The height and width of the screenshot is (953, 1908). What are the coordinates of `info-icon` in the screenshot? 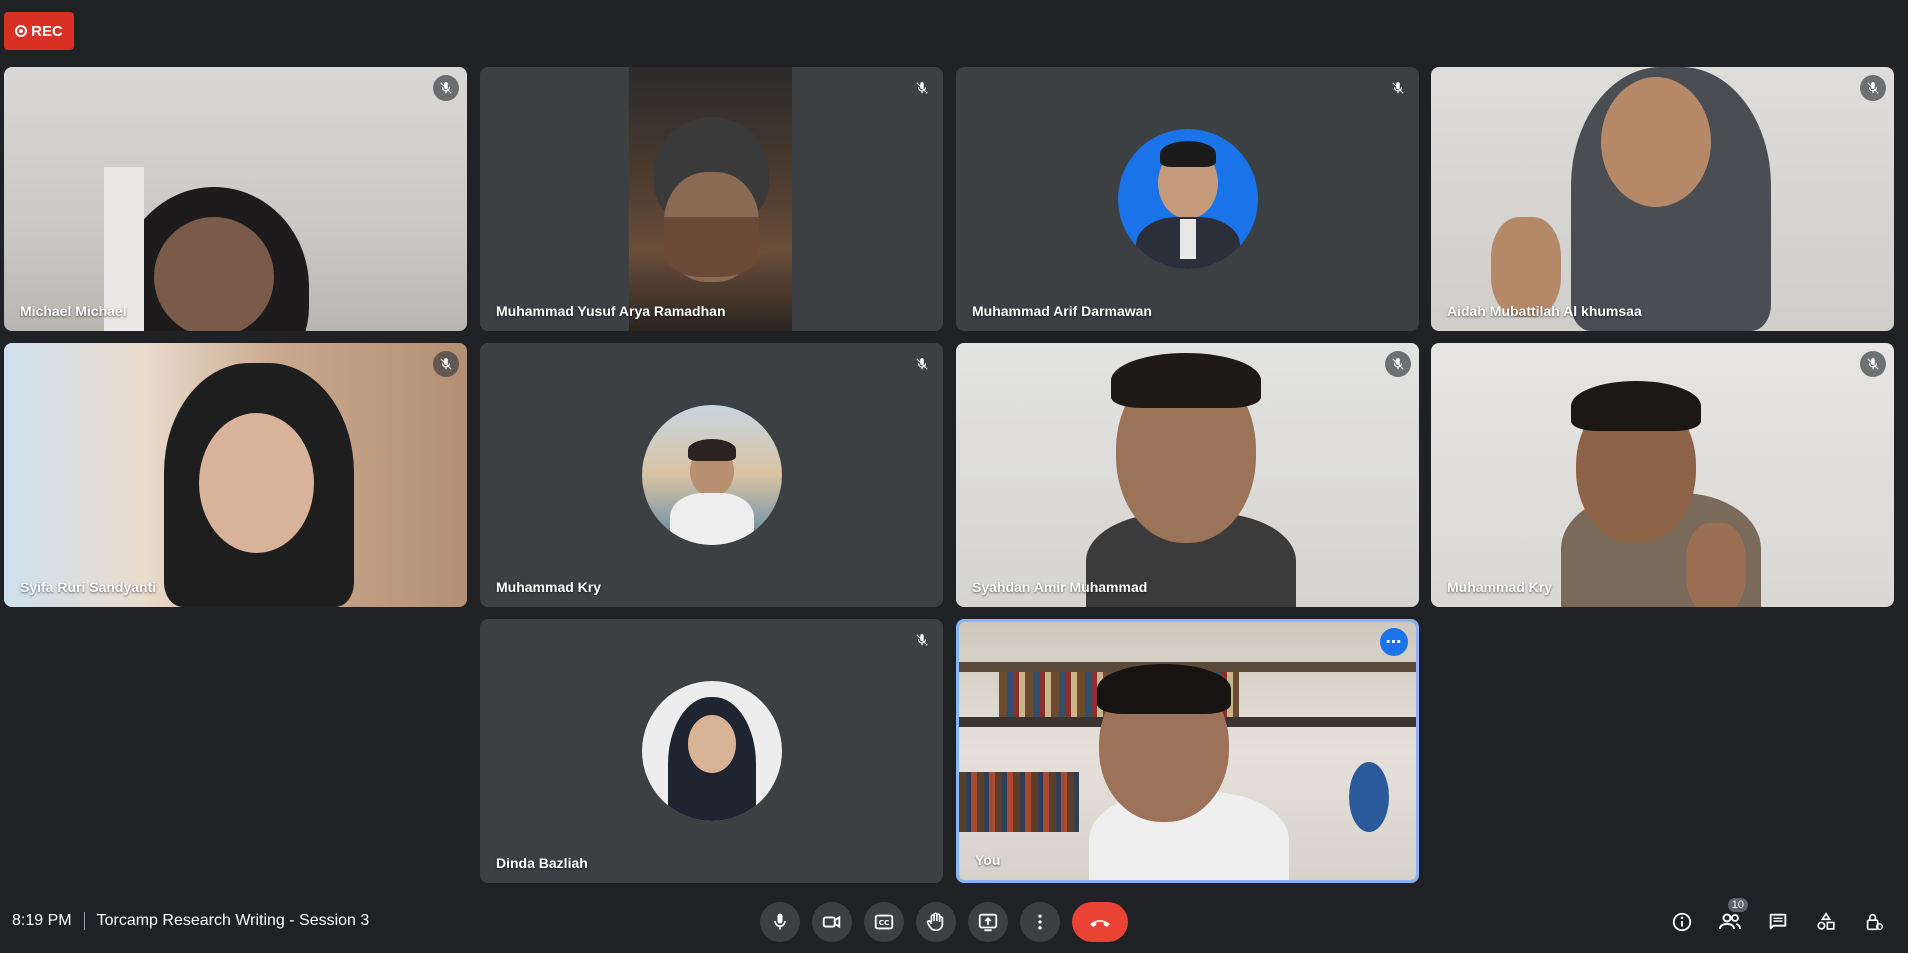 It's located at (1682, 922).